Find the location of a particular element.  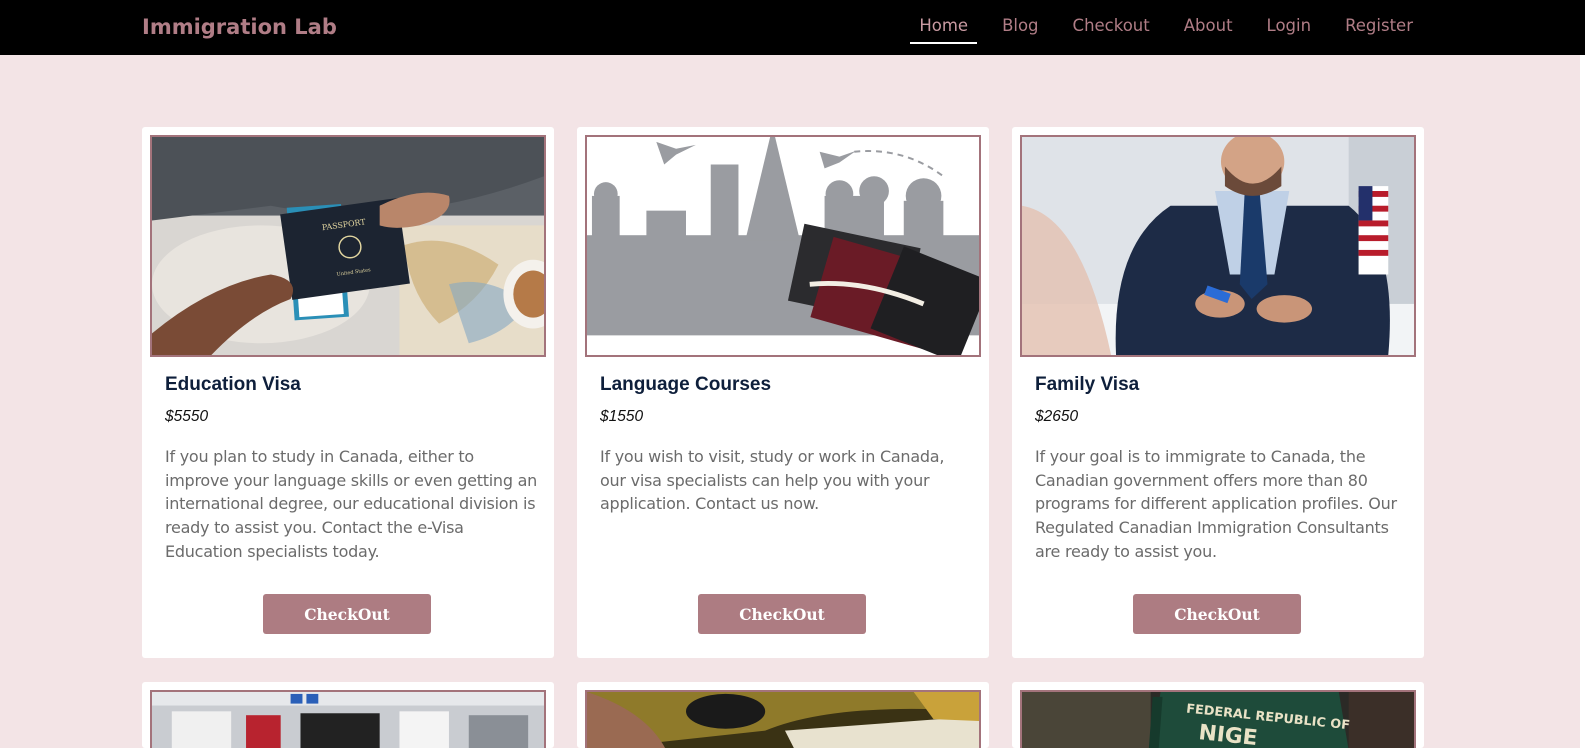

airport-check-in-image is located at coordinates (348, 719).